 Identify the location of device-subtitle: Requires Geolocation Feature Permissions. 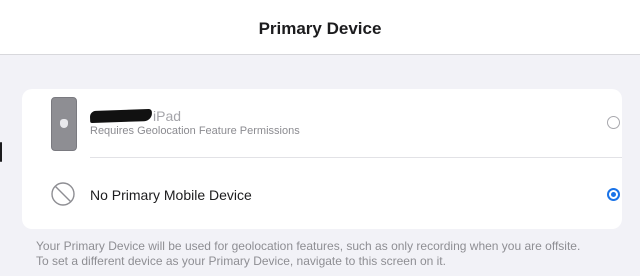
(195, 131).